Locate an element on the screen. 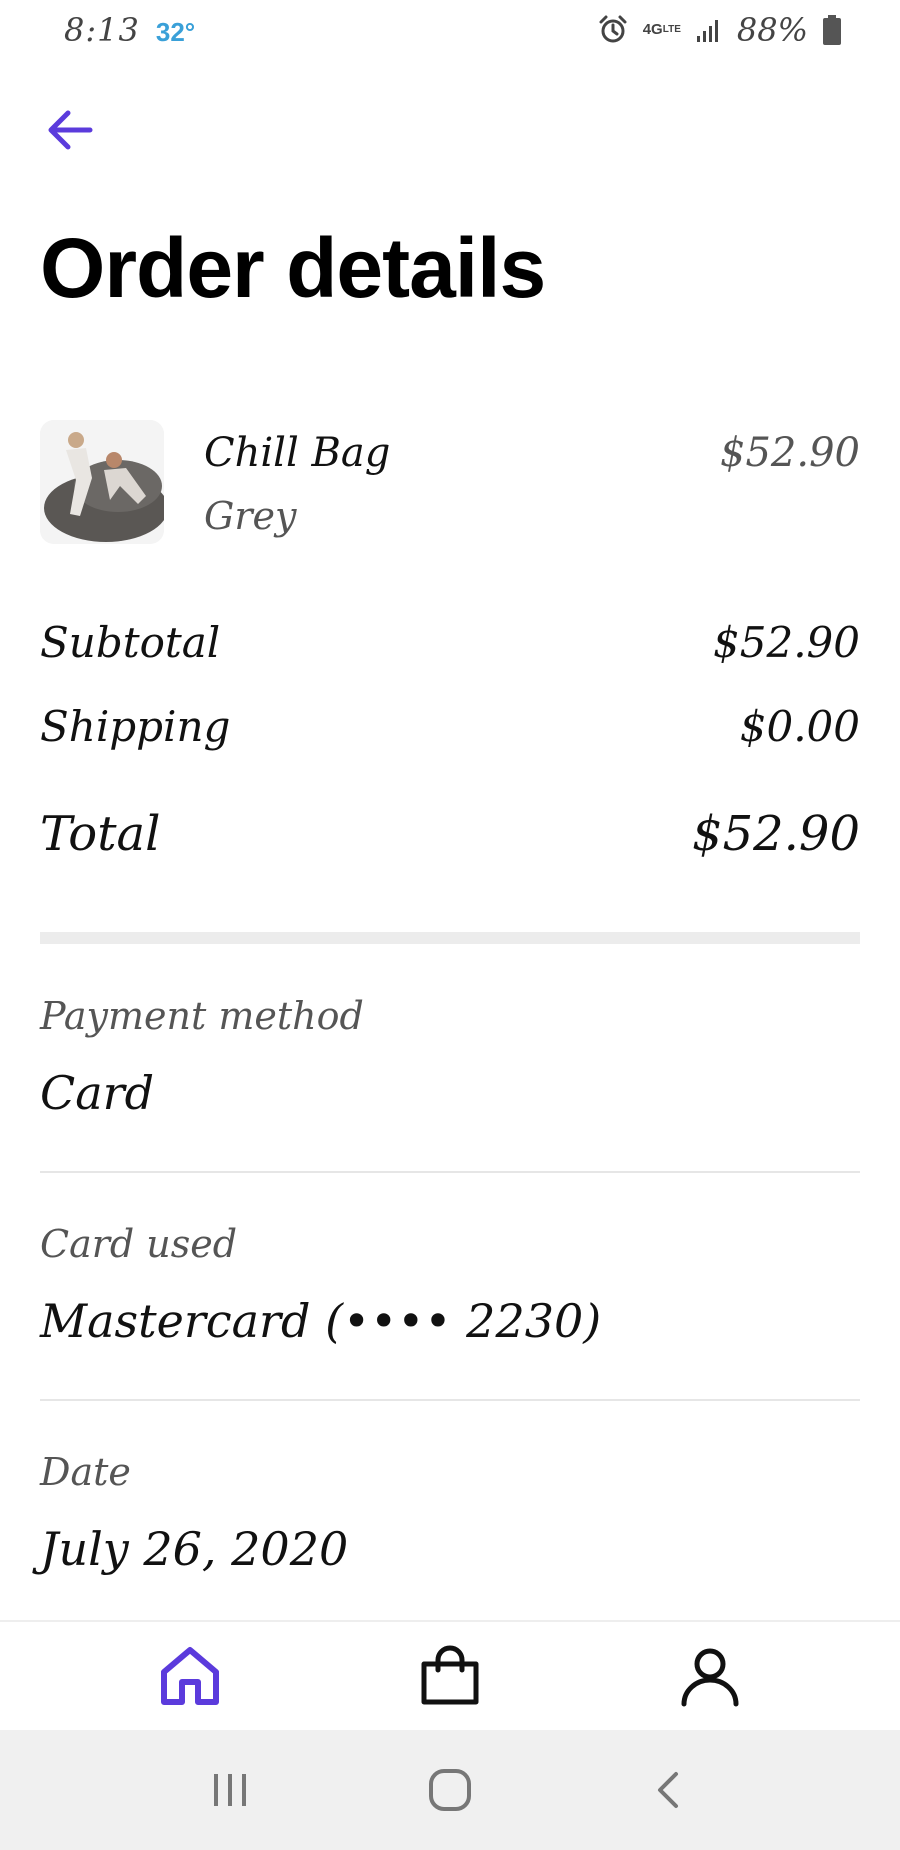  status-left: 8:13 32° is located at coordinates (129, 30).